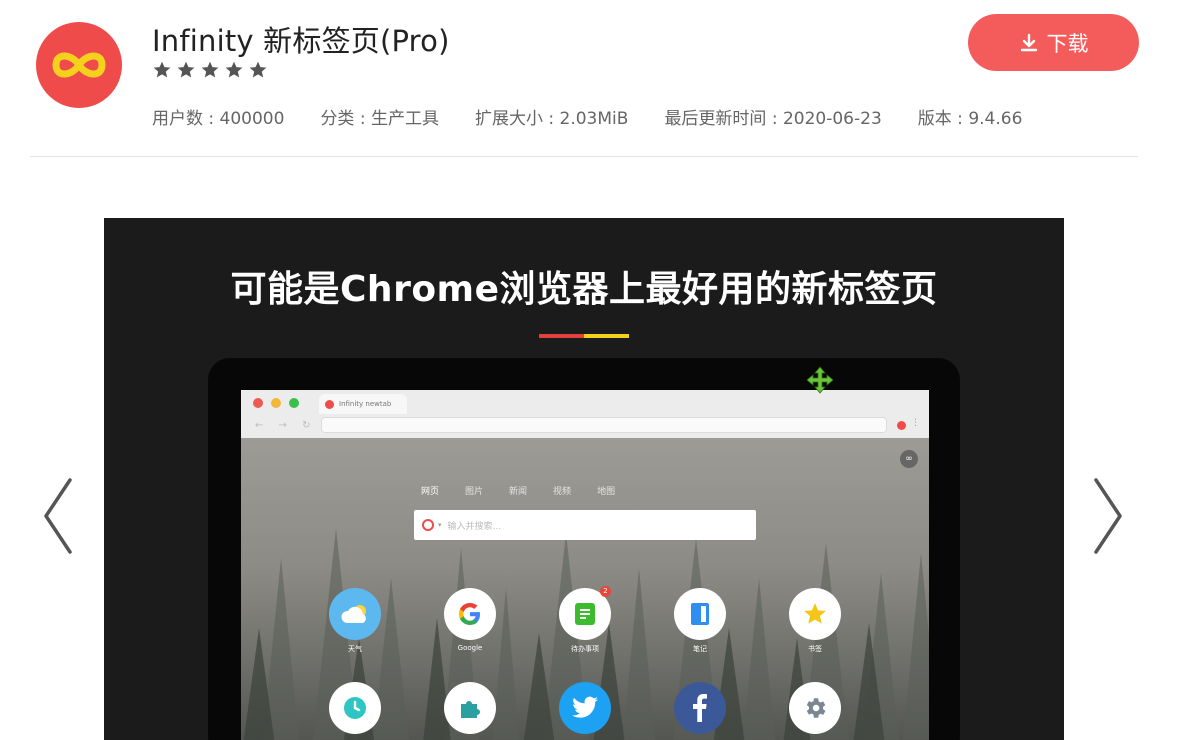  I want to click on header-divider, so click(584, 156).